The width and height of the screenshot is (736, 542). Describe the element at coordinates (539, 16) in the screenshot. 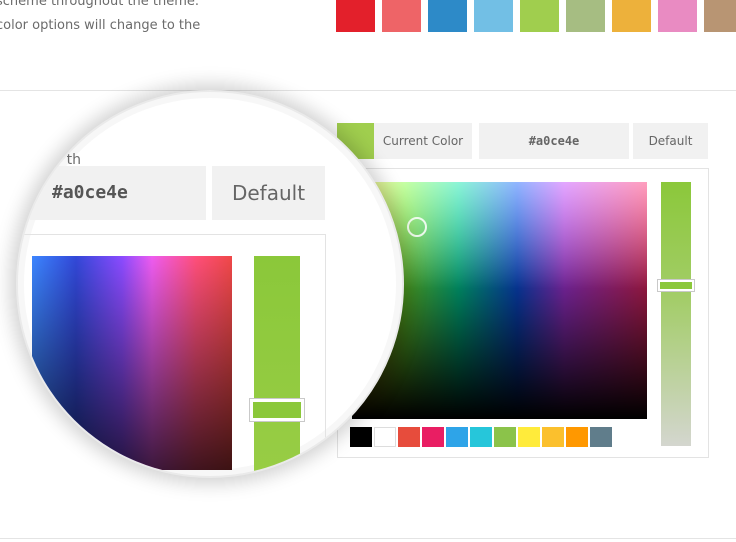

I see `palette-swatch-green` at that location.